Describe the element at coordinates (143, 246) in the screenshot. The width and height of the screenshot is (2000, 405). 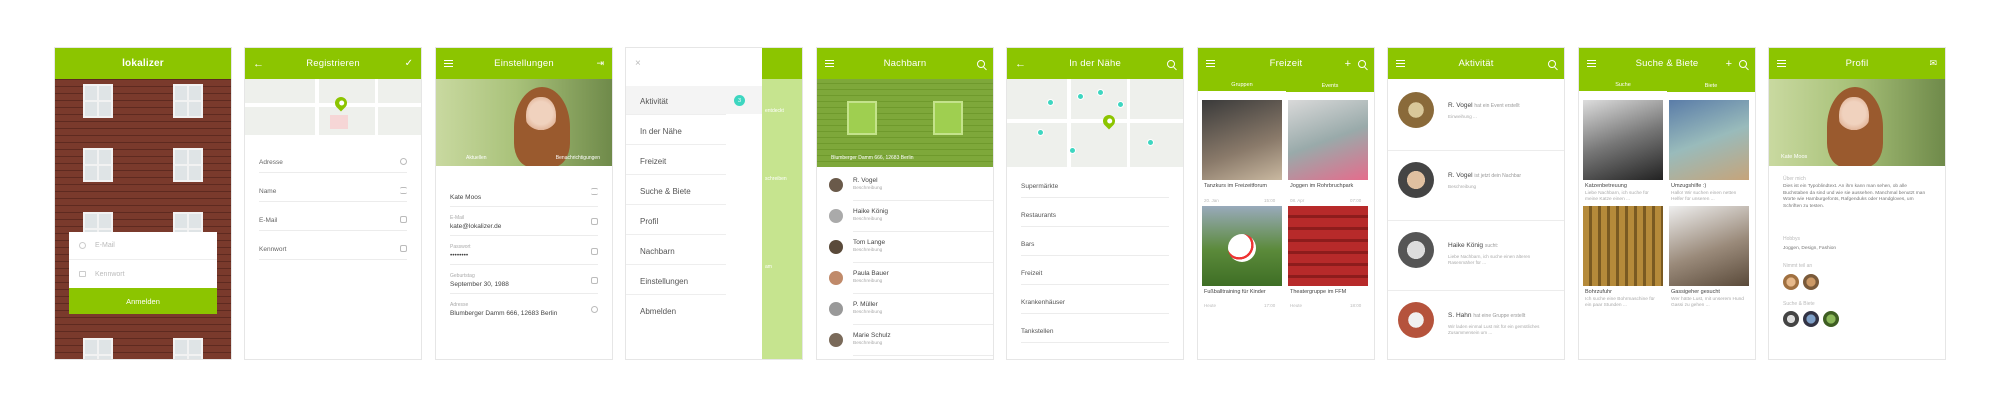
I see `email-field: E-Mail` at that location.